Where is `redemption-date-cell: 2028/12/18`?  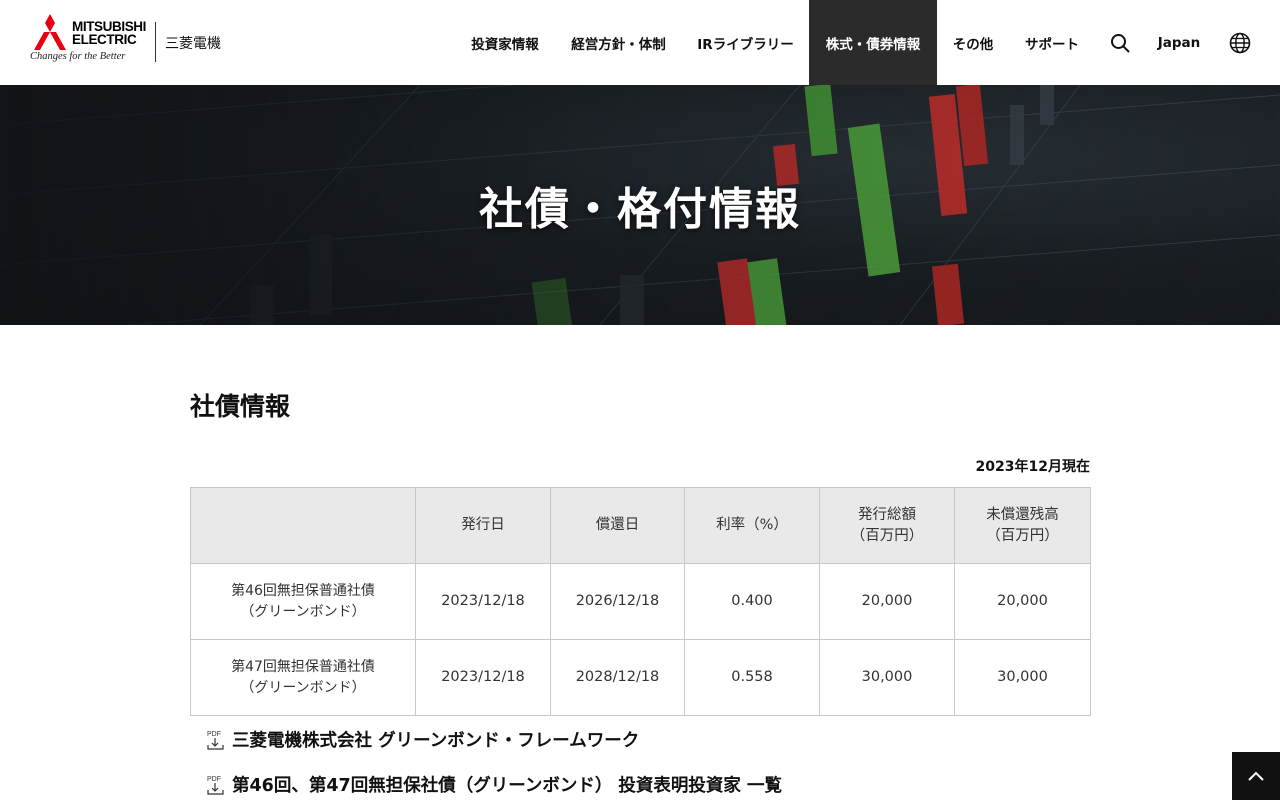
redemption-date-cell: 2028/12/18 is located at coordinates (617, 677).